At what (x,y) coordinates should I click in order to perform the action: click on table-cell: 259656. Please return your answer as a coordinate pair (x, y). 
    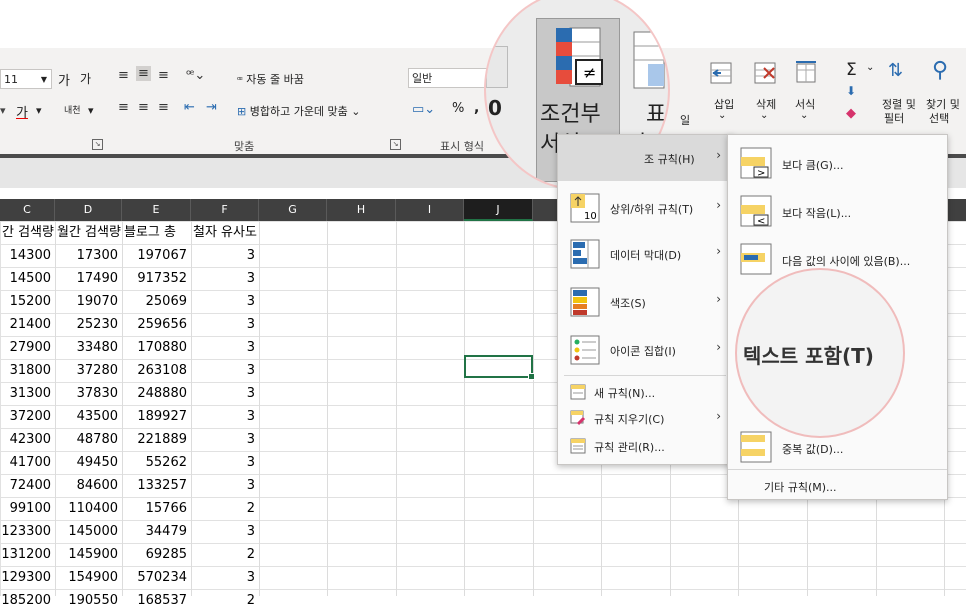
    Looking at the image, I should click on (156, 324).